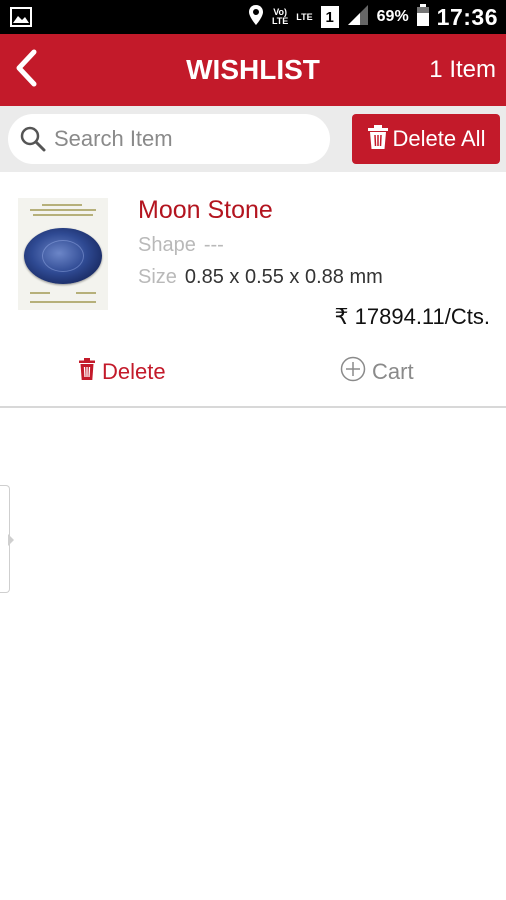 The height and width of the screenshot is (900, 506). I want to click on add-to-cart-button: Cart, so click(377, 372).